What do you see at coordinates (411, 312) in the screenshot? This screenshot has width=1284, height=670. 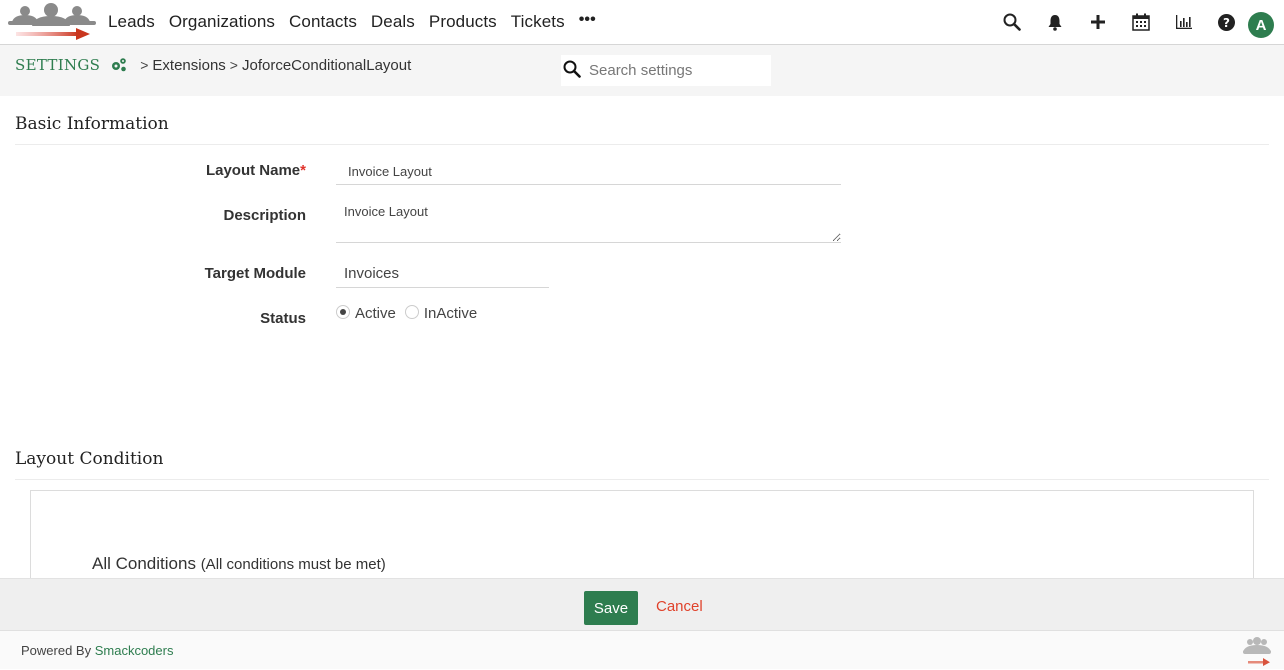 I see `status-inactive-radio` at bounding box center [411, 312].